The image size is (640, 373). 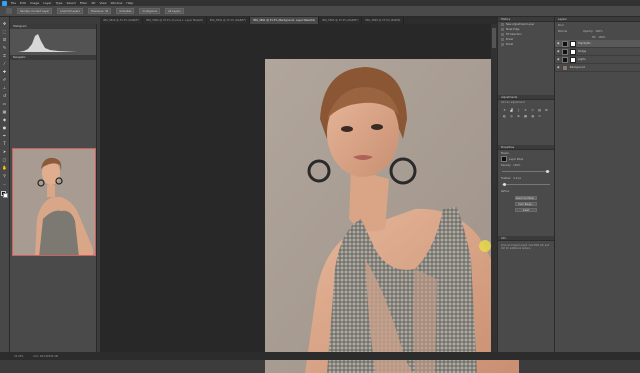 What do you see at coordinates (601, 37) in the screenshot?
I see `fill-value: 100%` at bounding box center [601, 37].